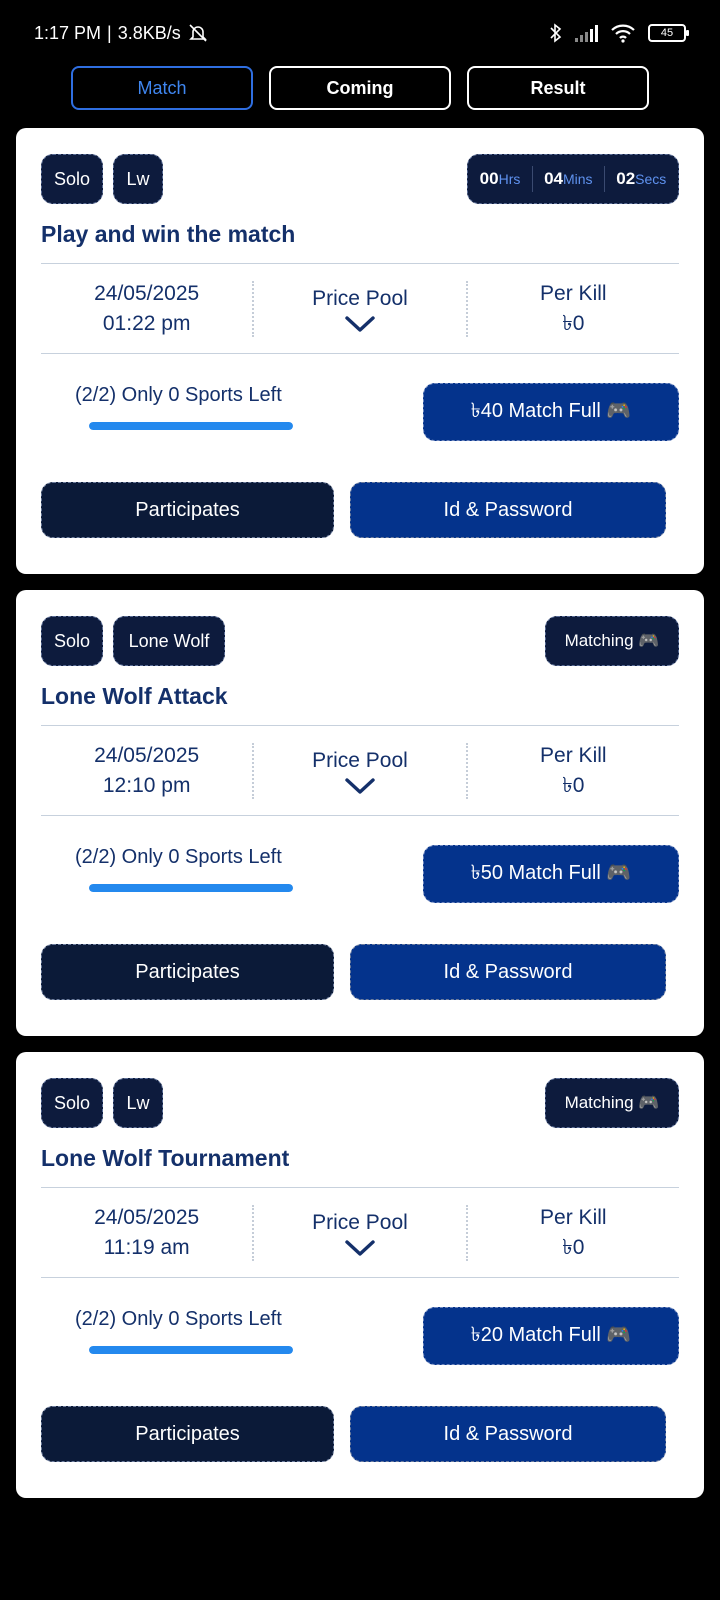 This screenshot has width=720, height=1600. Describe the element at coordinates (146, 785) in the screenshot. I see `match-time: 12:10 pm` at that location.